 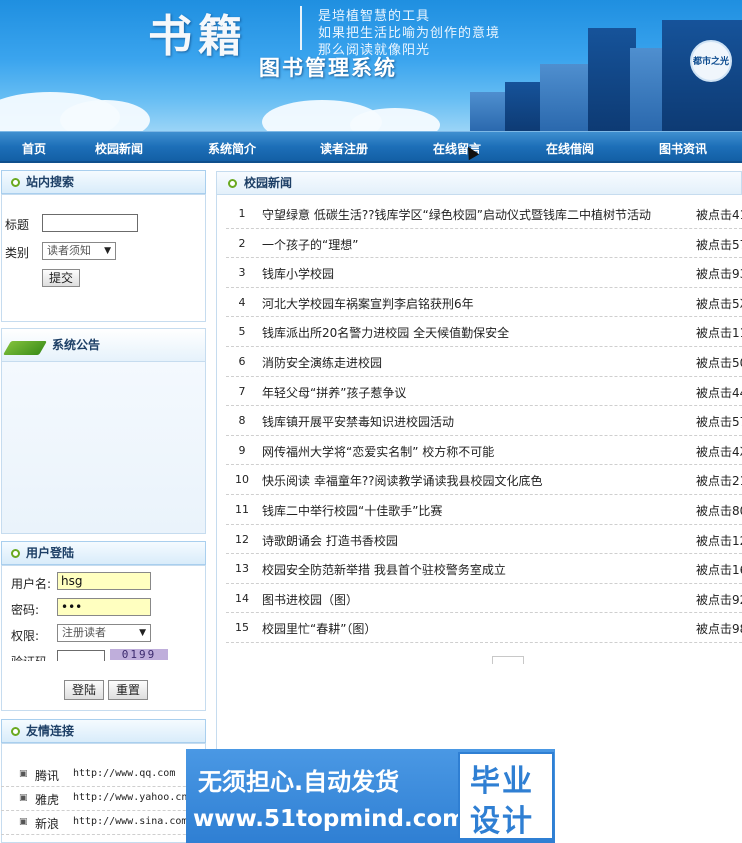 What do you see at coordinates (710, 62) in the screenshot?
I see `logo-text: 都市之光` at bounding box center [710, 62].